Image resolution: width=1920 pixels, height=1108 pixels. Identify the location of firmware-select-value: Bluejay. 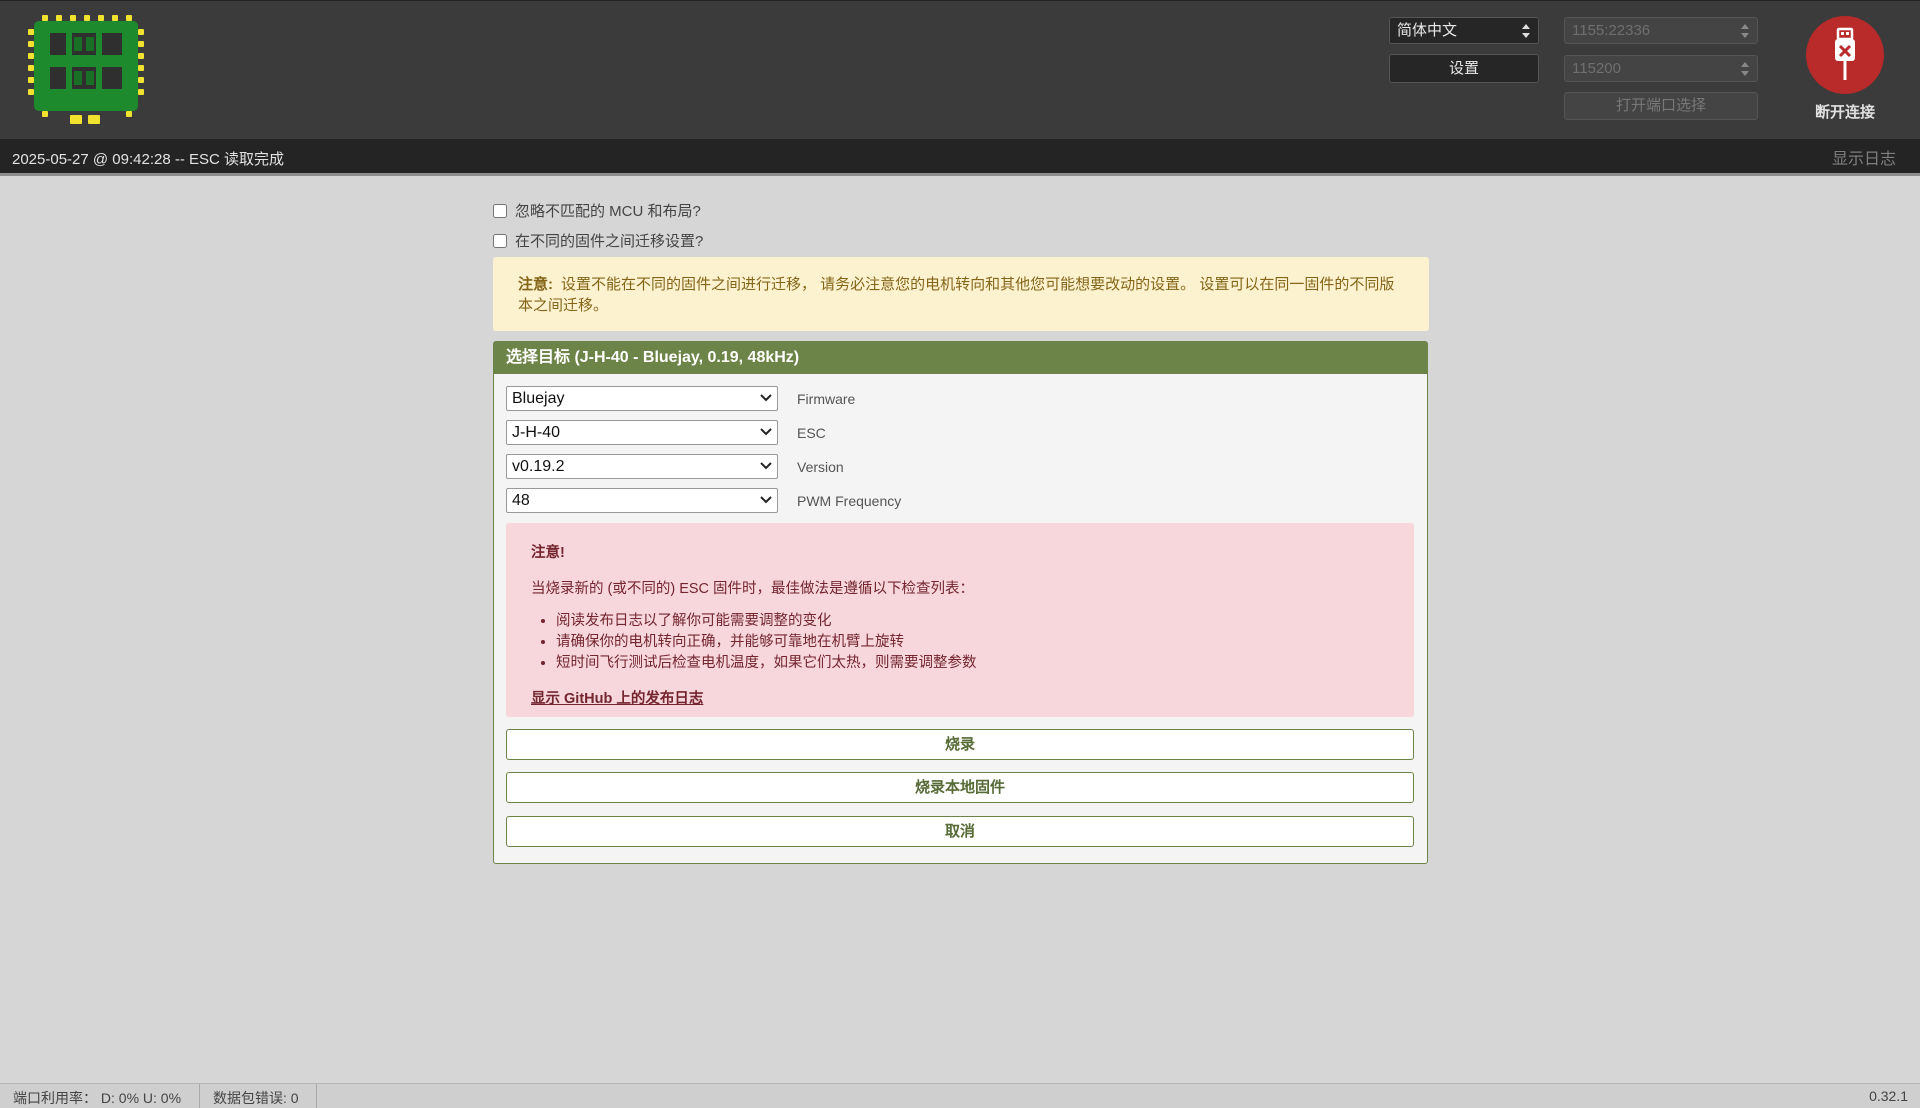
(538, 398).